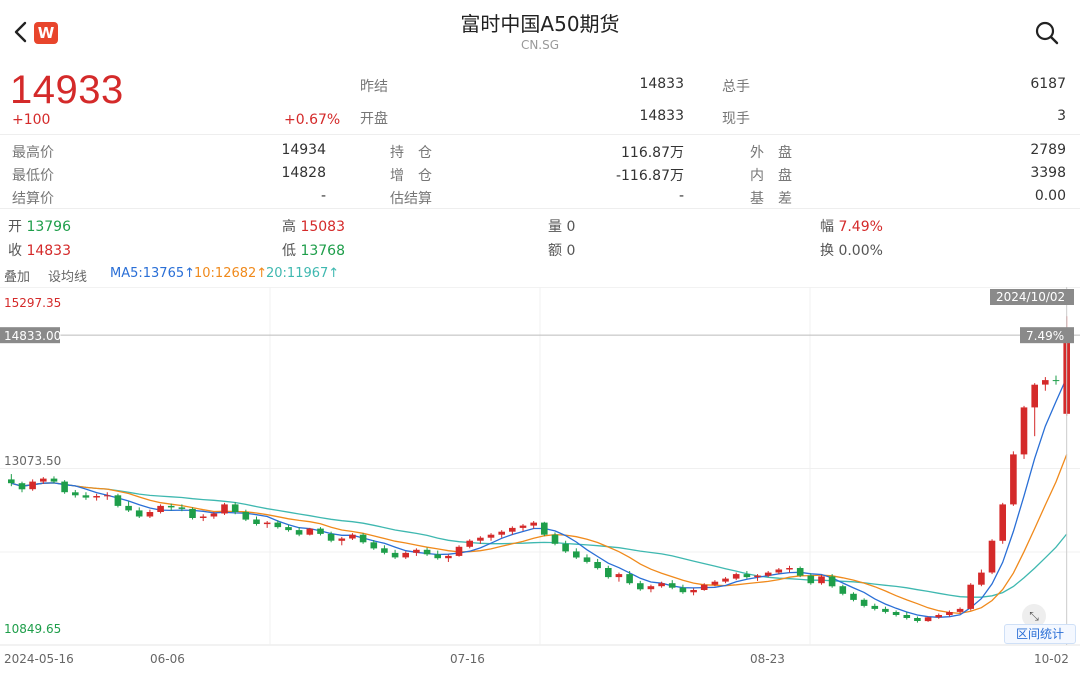 The width and height of the screenshot is (1080, 678). What do you see at coordinates (303, 150) in the screenshot?
I see `high-value: 14934` at bounding box center [303, 150].